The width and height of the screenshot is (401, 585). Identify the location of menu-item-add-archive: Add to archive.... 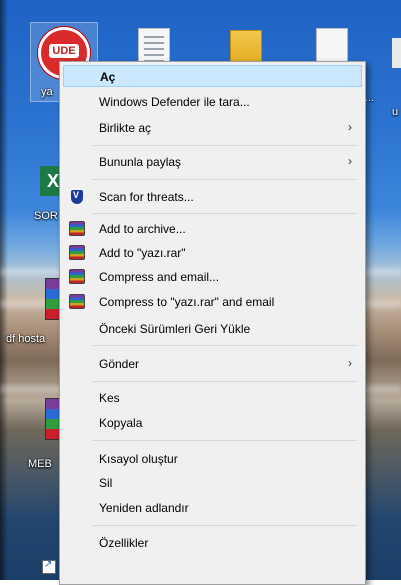
(212, 229).